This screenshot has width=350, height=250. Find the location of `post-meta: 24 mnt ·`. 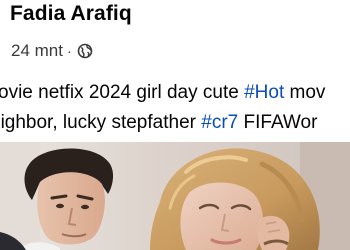

post-meta: 24 mnt · is located at coordinates (52, 51).